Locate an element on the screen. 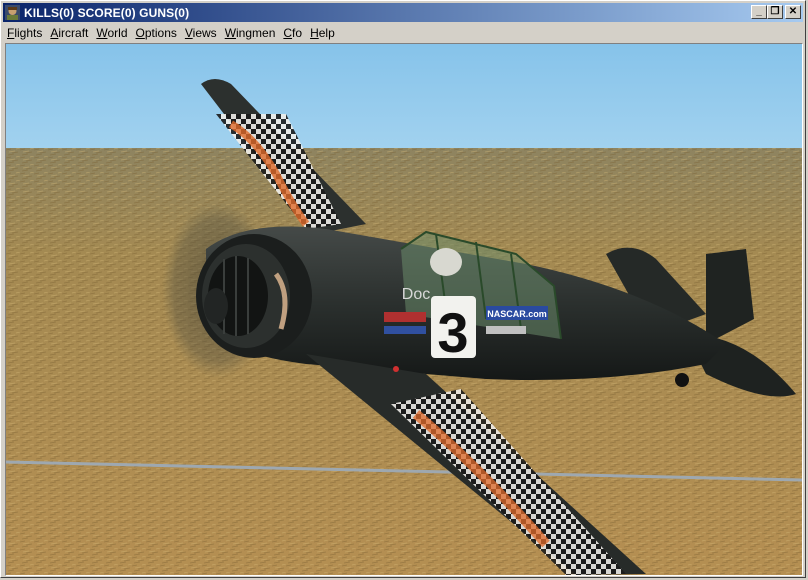 The image size is (808, 580). title-bar: KILLS(0) SCORE(0) GUNS(0) _ ❐ ✕ is located at coordinates (403, 12).